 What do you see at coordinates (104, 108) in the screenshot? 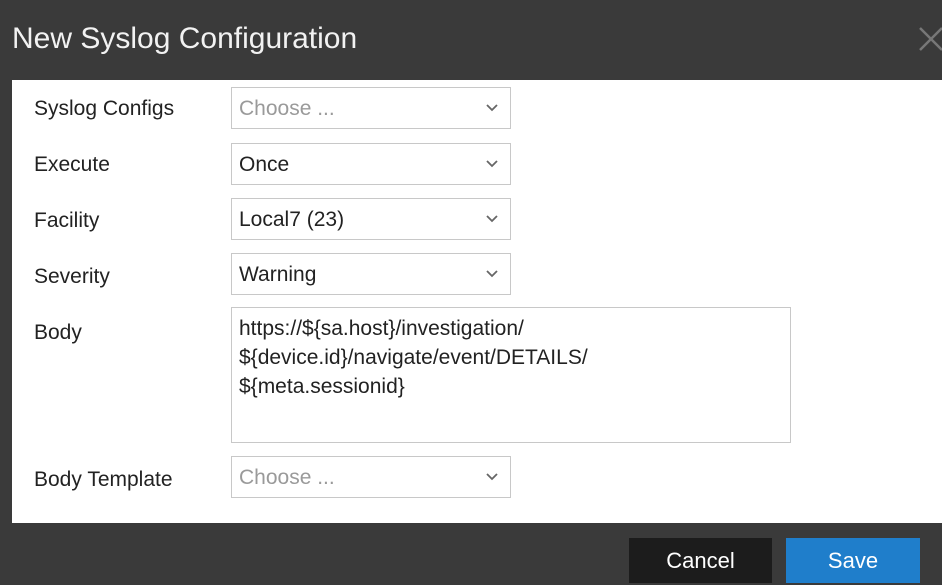
I see `syslog-configs-label: Syslog Configs` at bounding box center [104, 108].